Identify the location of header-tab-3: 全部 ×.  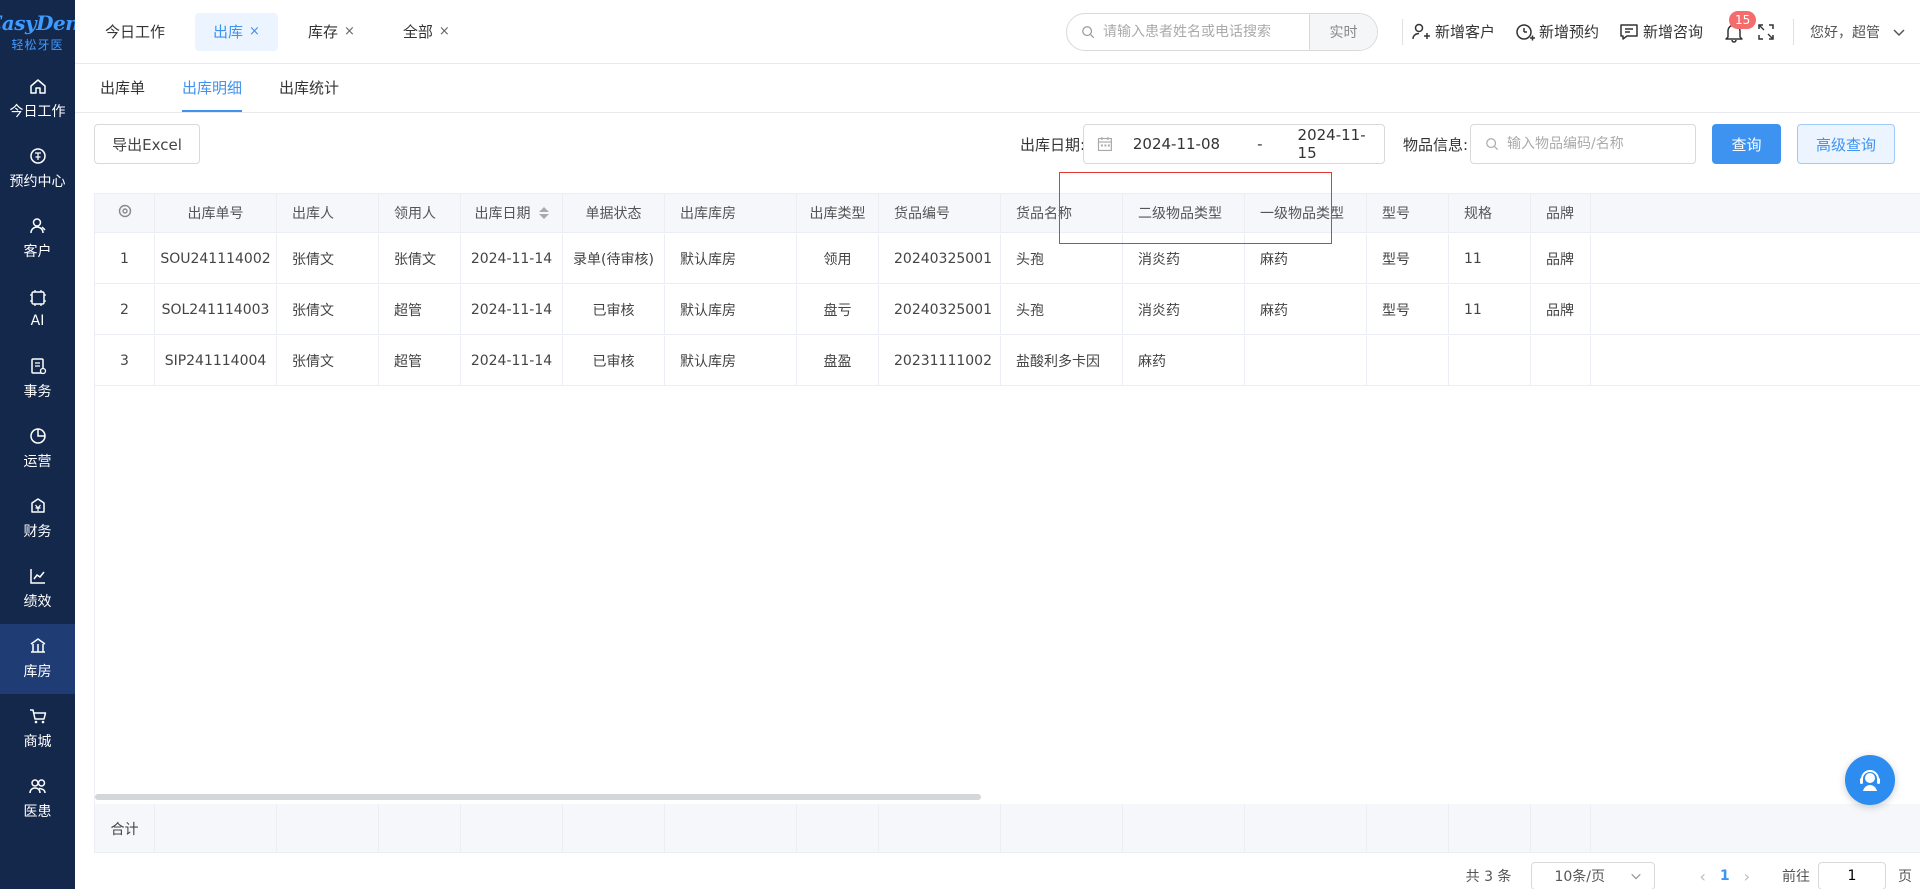
(426, 32).